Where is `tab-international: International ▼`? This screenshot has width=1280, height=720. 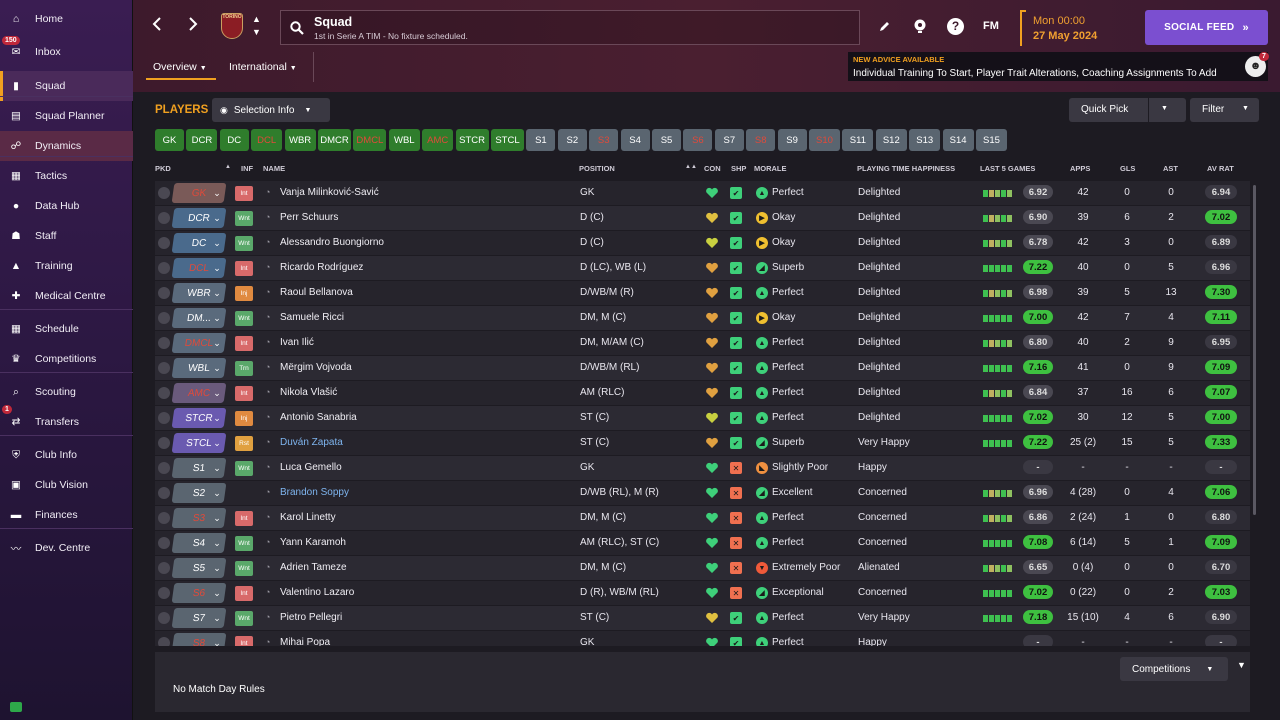
tab-international: International ▼ is located at coordinates (263, 67).